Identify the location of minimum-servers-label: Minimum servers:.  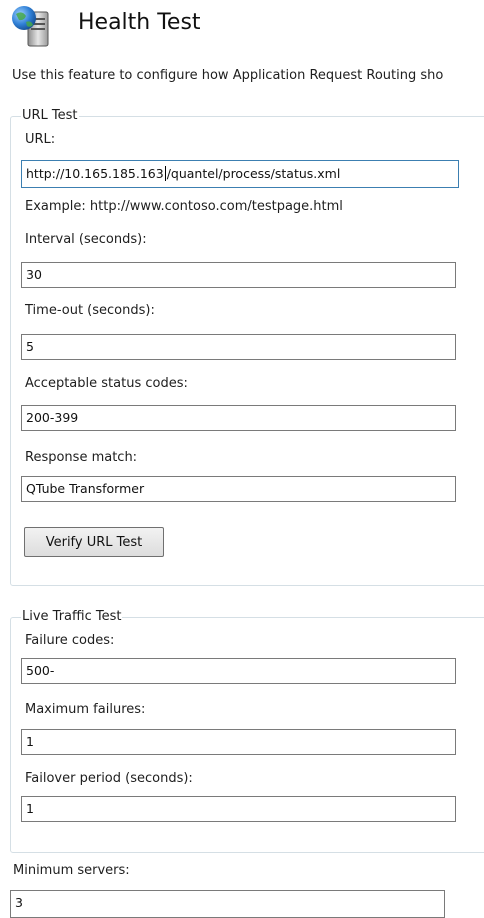
(71, 870).